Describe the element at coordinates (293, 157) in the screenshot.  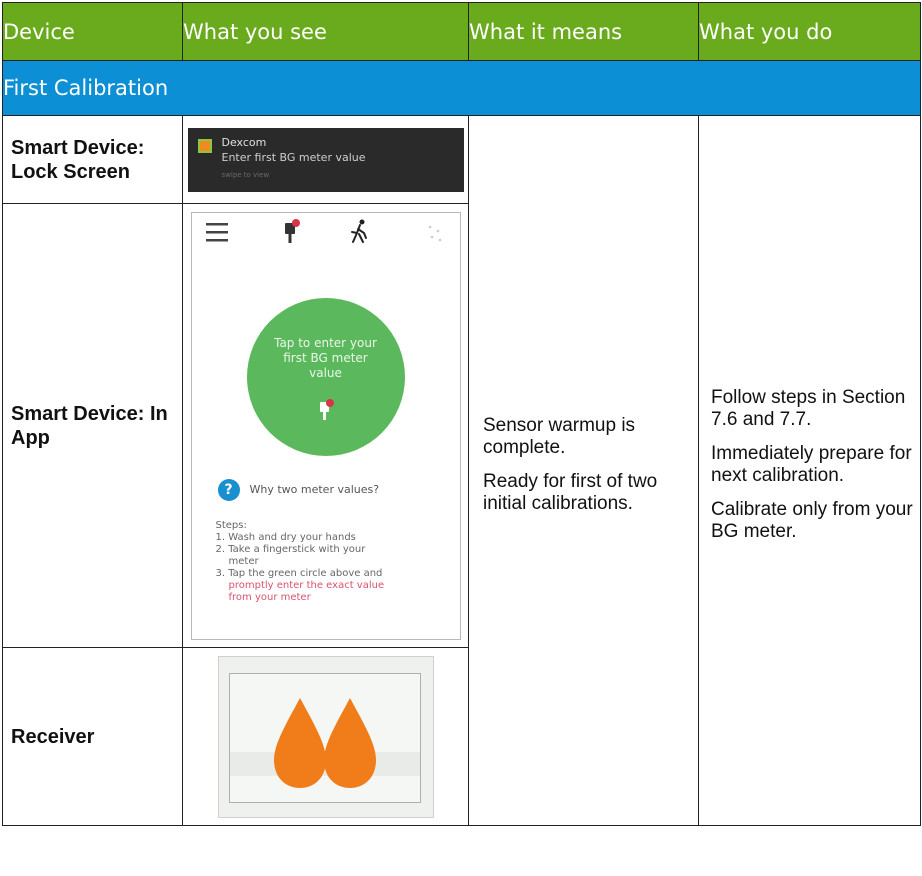
I see `notification-message: Enter first BG meter value` at that location.